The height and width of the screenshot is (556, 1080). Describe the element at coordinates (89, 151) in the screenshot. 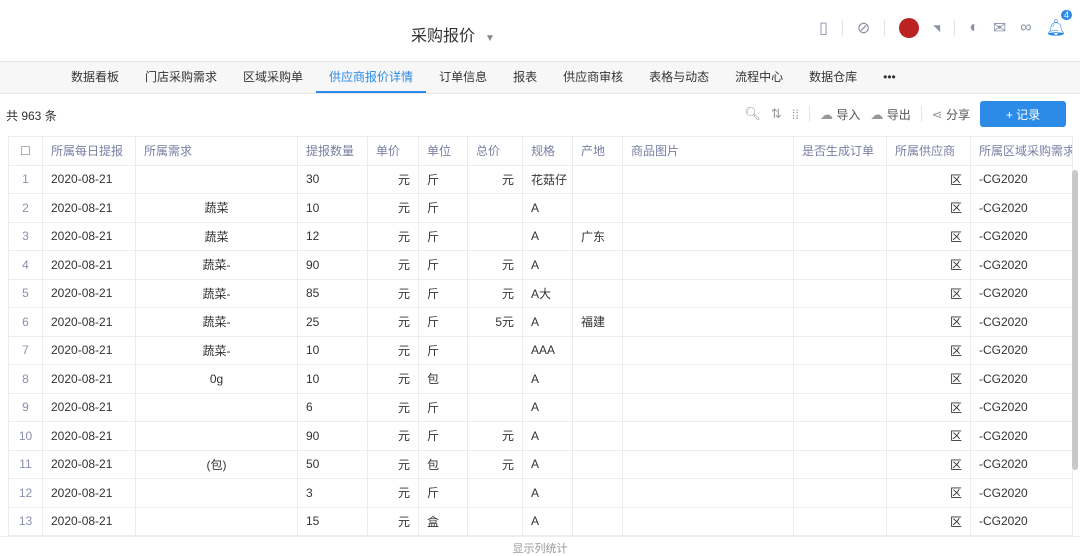

I see `column-header: 所属每日提报` at that location.